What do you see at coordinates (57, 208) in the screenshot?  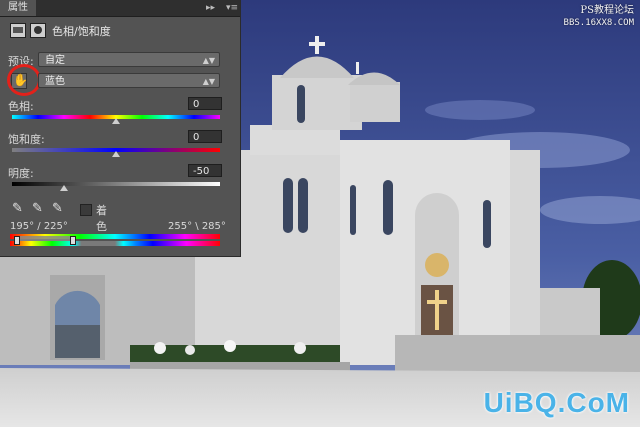 I see `eyedropper-minus-icon: ✎` at bounding box center [57, 208].